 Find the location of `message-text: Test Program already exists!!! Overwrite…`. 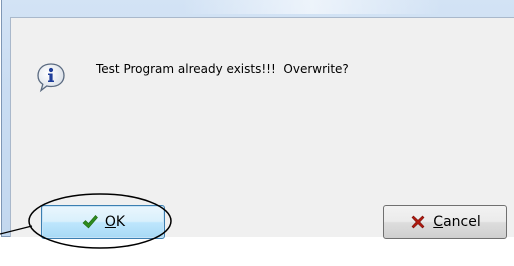

message-text: Test Program already exists!!! Overwrite… is located at coordinates (222, 69).